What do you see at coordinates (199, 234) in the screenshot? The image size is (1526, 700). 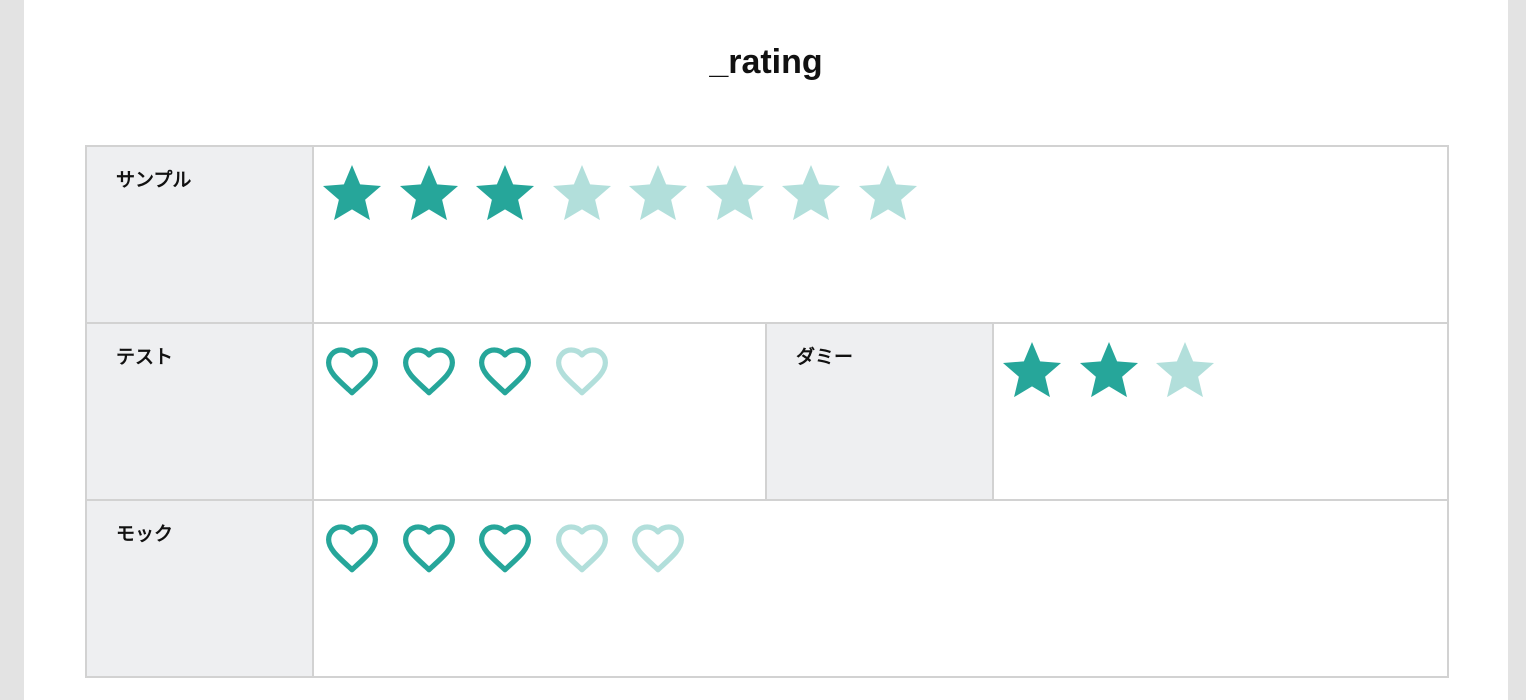 I see `rating-label: サンプル` at bounding box center [199, 234].